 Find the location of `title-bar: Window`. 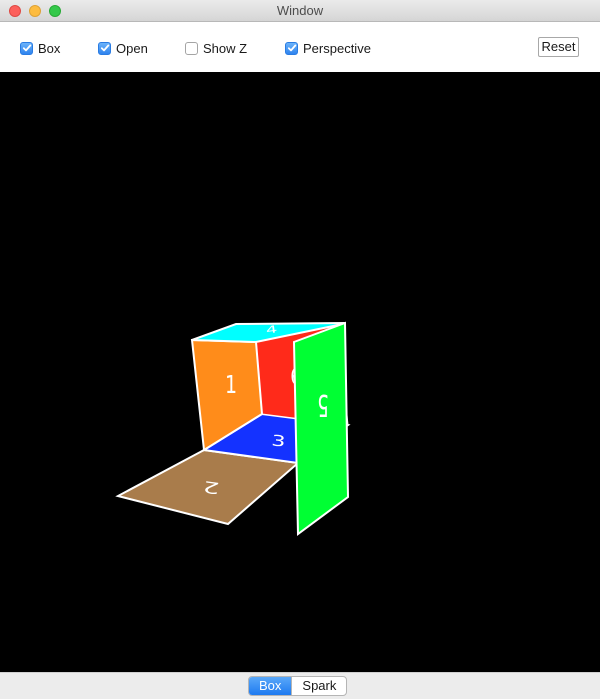

title-bar: Window is located at coordinates (300, 11).